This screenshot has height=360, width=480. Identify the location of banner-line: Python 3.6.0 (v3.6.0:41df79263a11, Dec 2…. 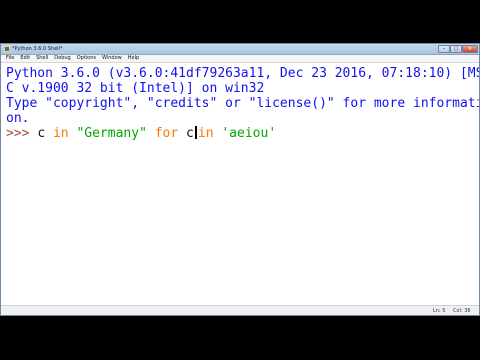
(242, 73).